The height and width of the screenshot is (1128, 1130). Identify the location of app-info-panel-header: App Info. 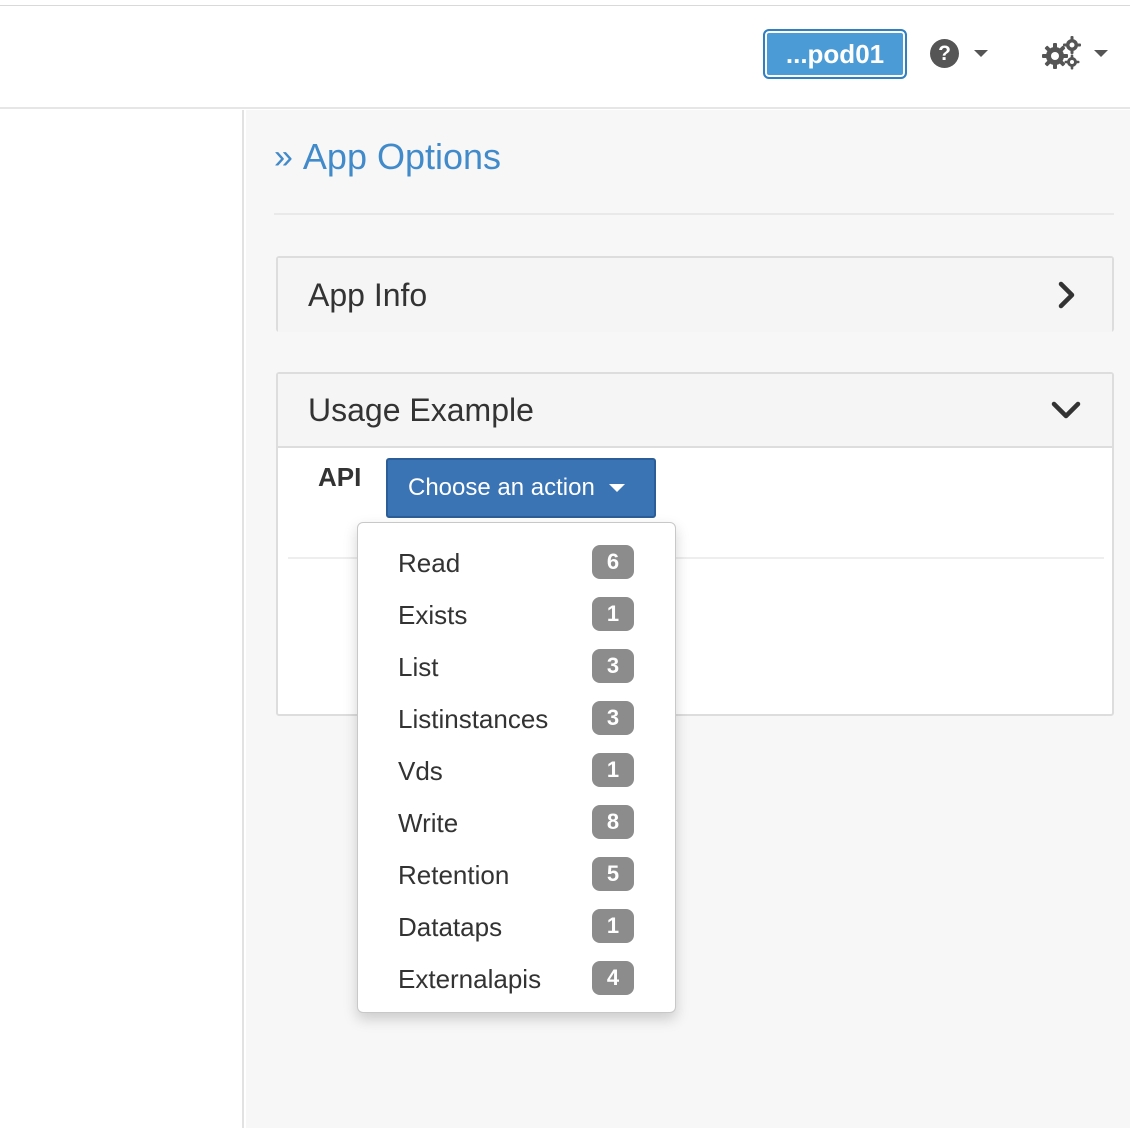
(695, 295).